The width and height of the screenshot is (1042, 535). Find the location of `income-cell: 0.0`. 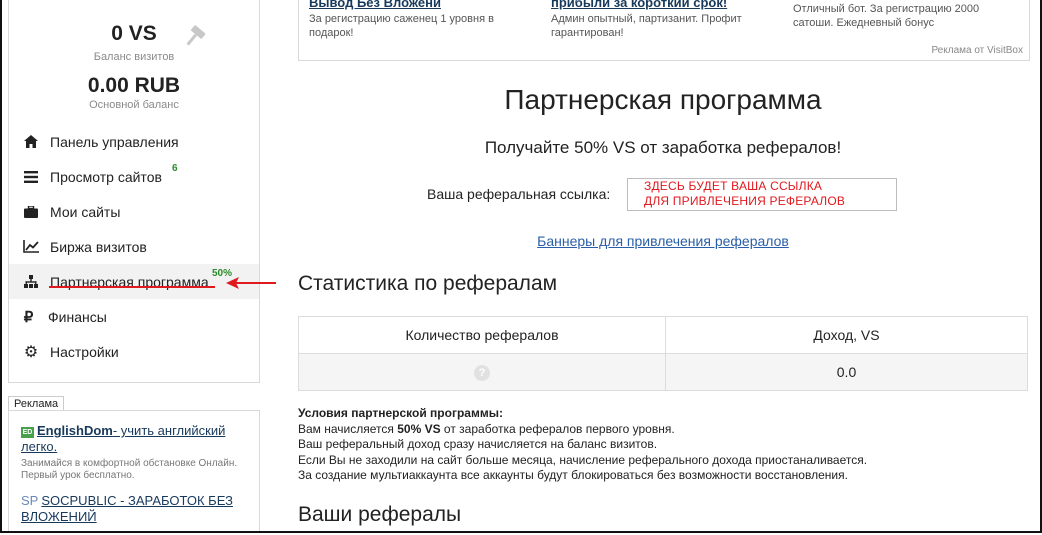

income-cell: 0.0 is located at coordinates (846, 372).